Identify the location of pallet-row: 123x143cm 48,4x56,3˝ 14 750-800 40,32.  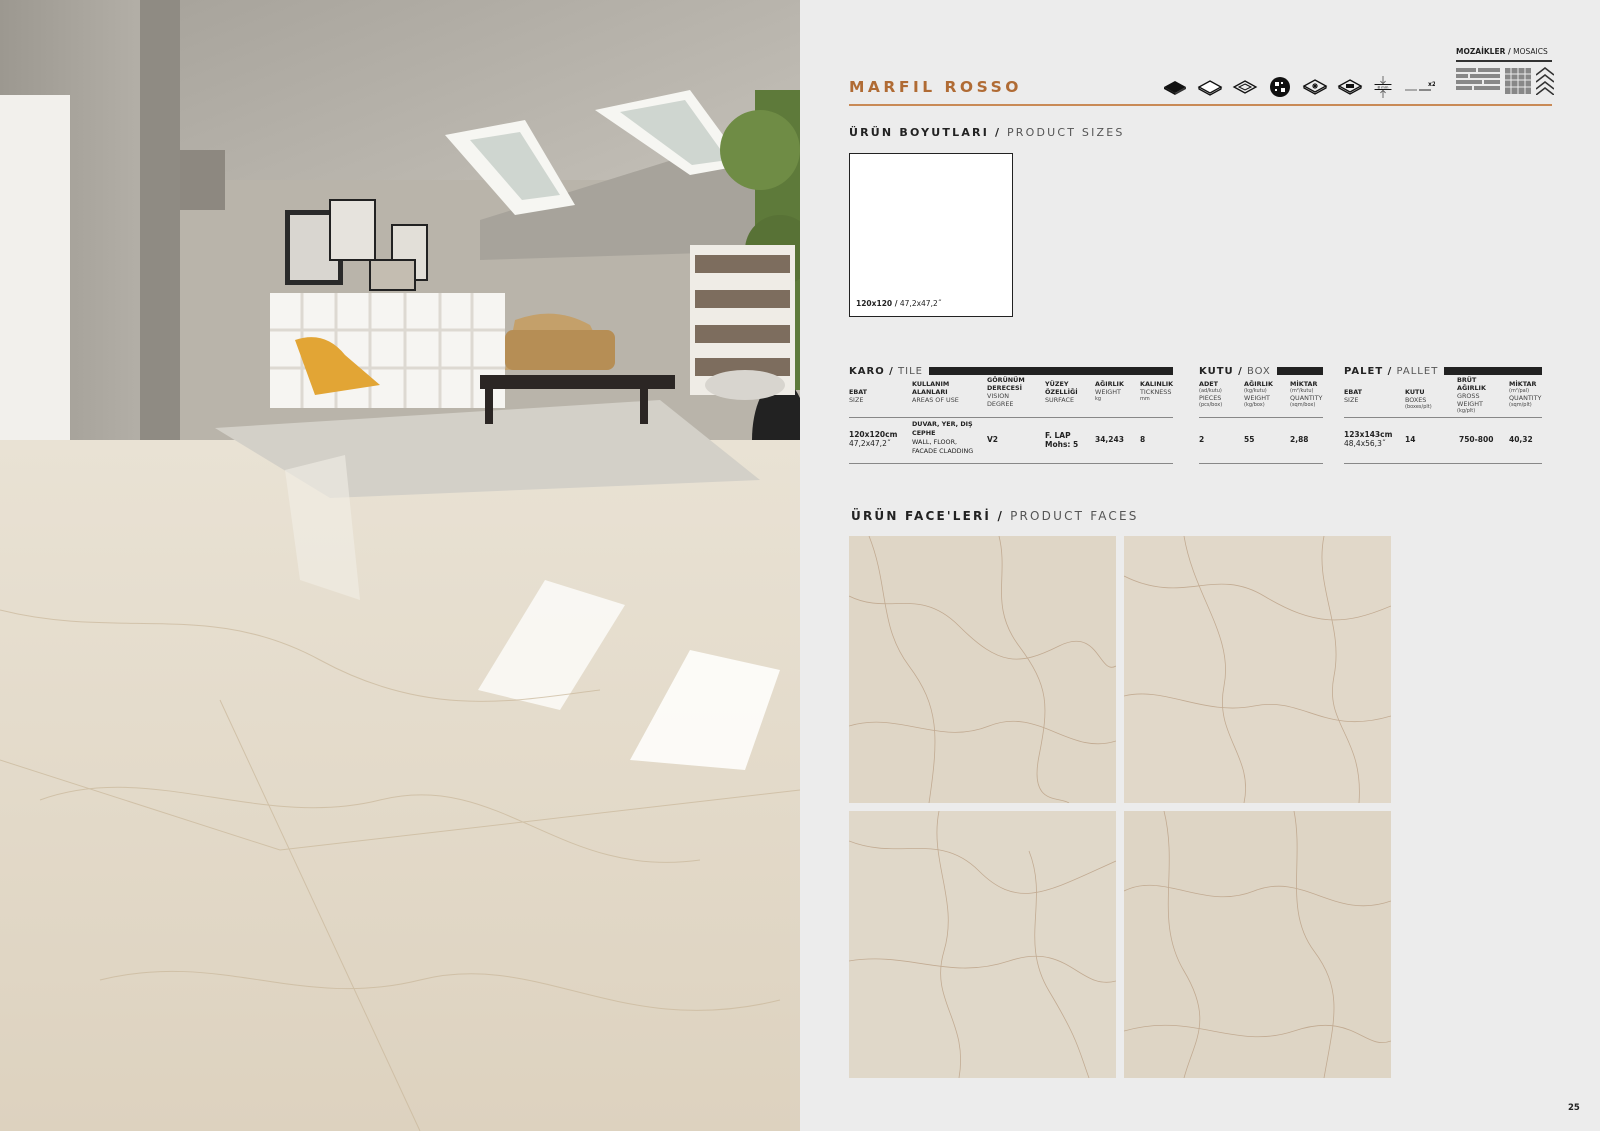
(1443, 441).